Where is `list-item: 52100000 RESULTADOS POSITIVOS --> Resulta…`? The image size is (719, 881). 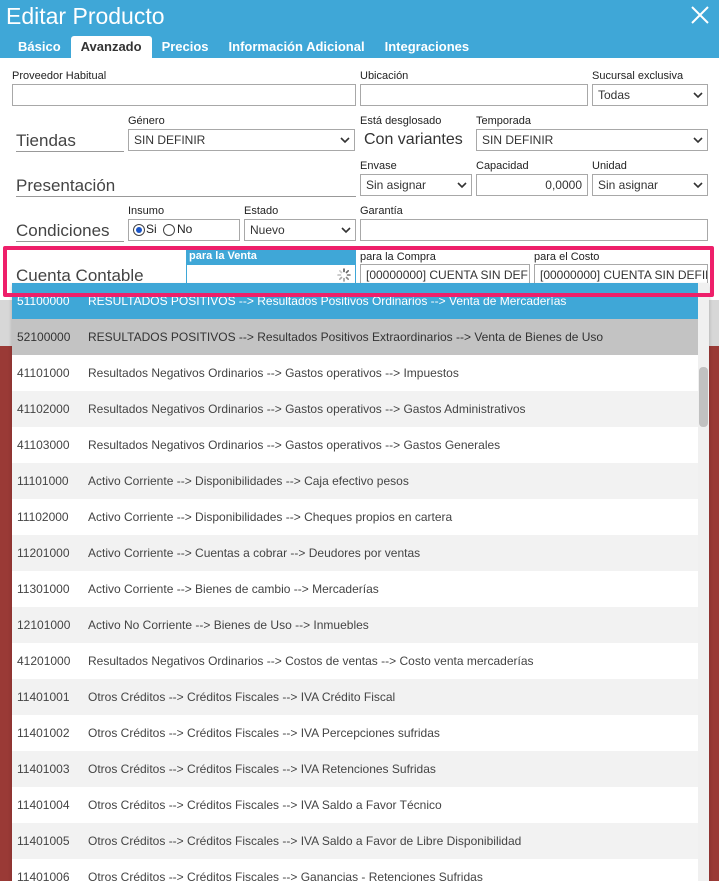
list-item: 52100000 RESULTADOS POSITIVOS --> Resulta… is located at coordinates (355, 337).